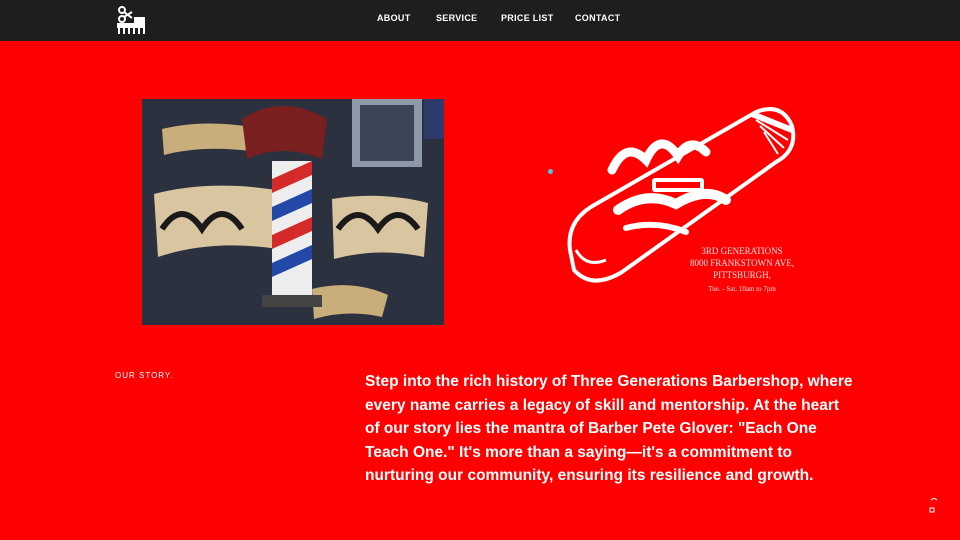 This screenshot has width=960, height=540. I want to click on address-line-2: 8000 FRANKSTOWN AVE,, so click(742, 263).